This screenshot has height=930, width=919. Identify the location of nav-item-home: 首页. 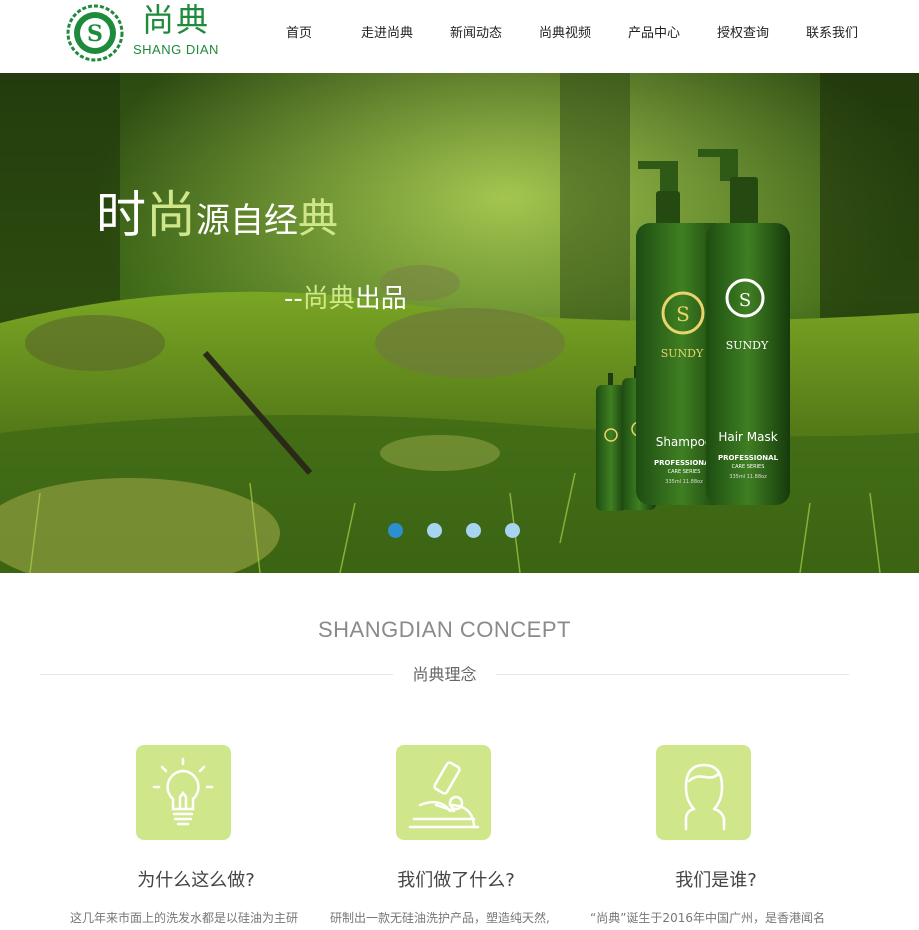
(299, 31).